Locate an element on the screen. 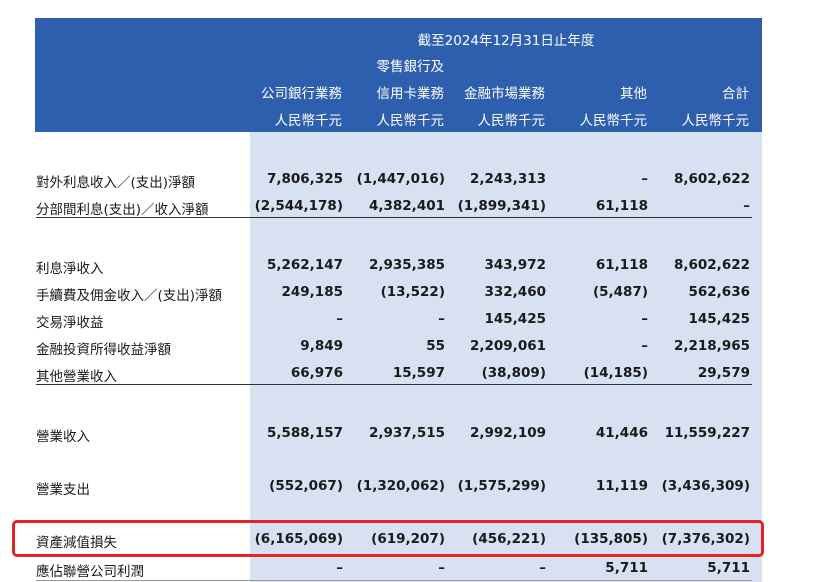 The width and height of the screenshot is (826, 582). table-cell: 55 is located at coordinates (435, 346).